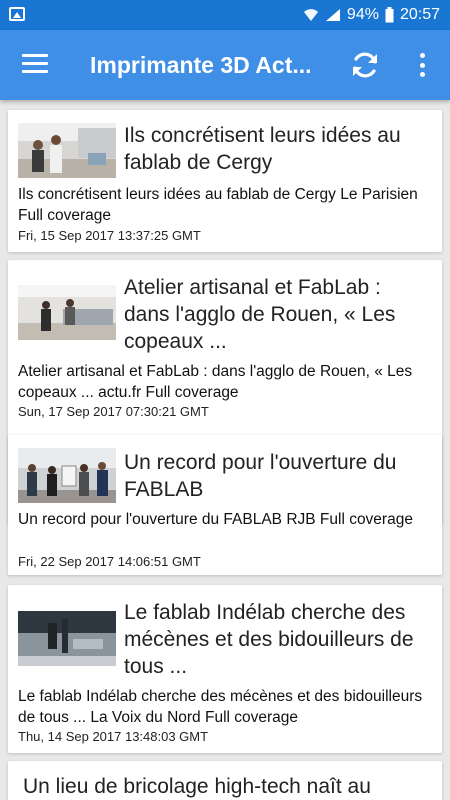  I want to click on article-date: Thu, 14 Sep 2017 13:48:03 GMT, so click(113, 736).